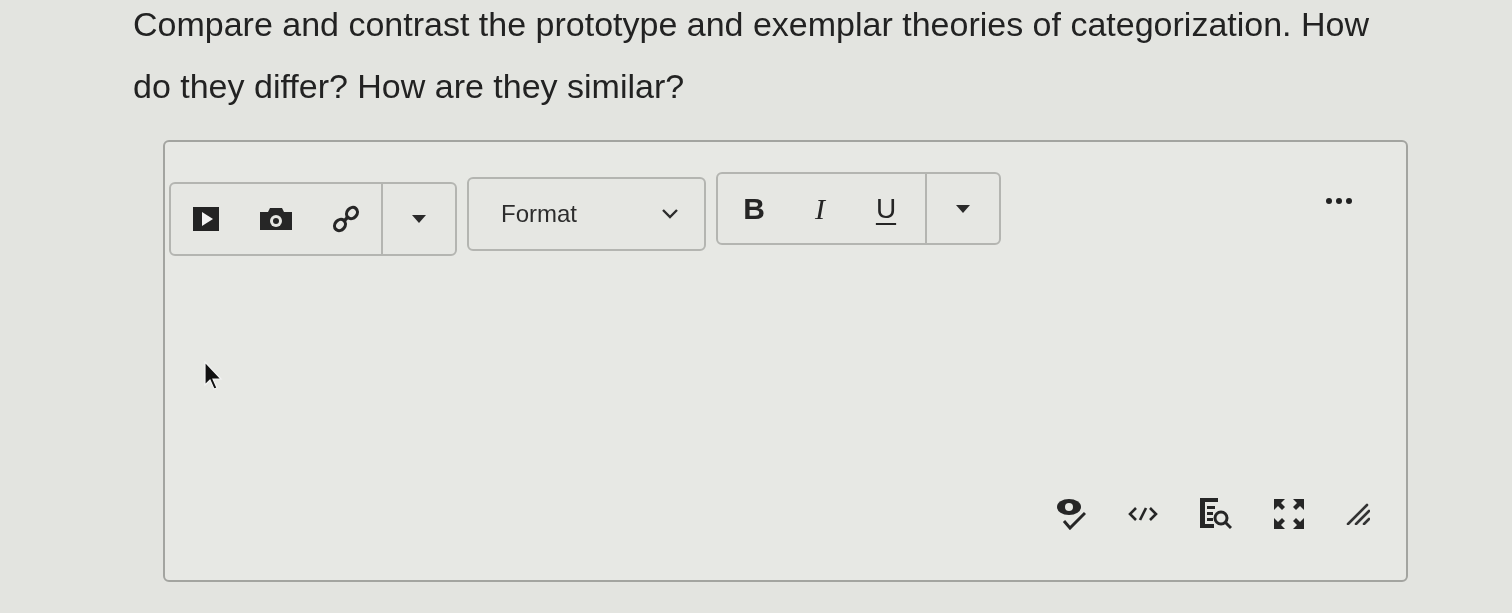 This screenshot has height=613, width=1512. I want to click on document-search-icon, so click(1216, 514).